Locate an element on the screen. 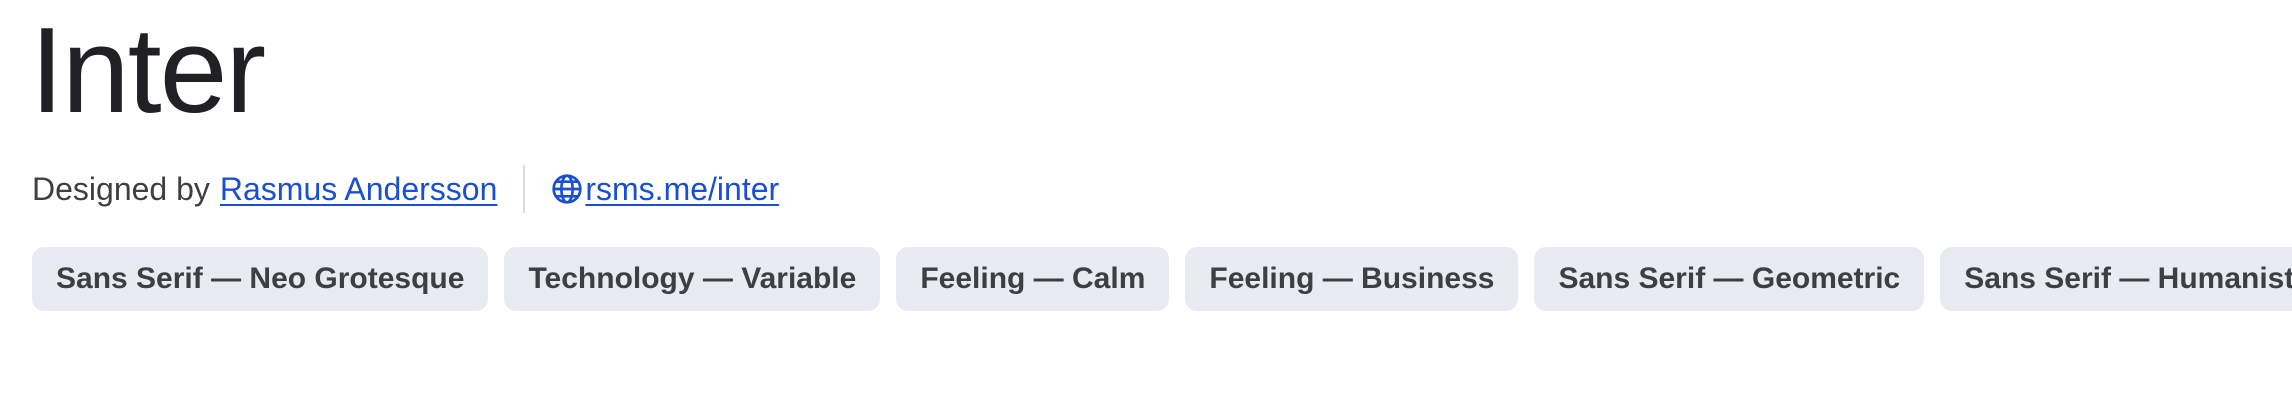 The image size is (2292, 408). designer-prefix: Designed by is located at coordinates (121, 188).